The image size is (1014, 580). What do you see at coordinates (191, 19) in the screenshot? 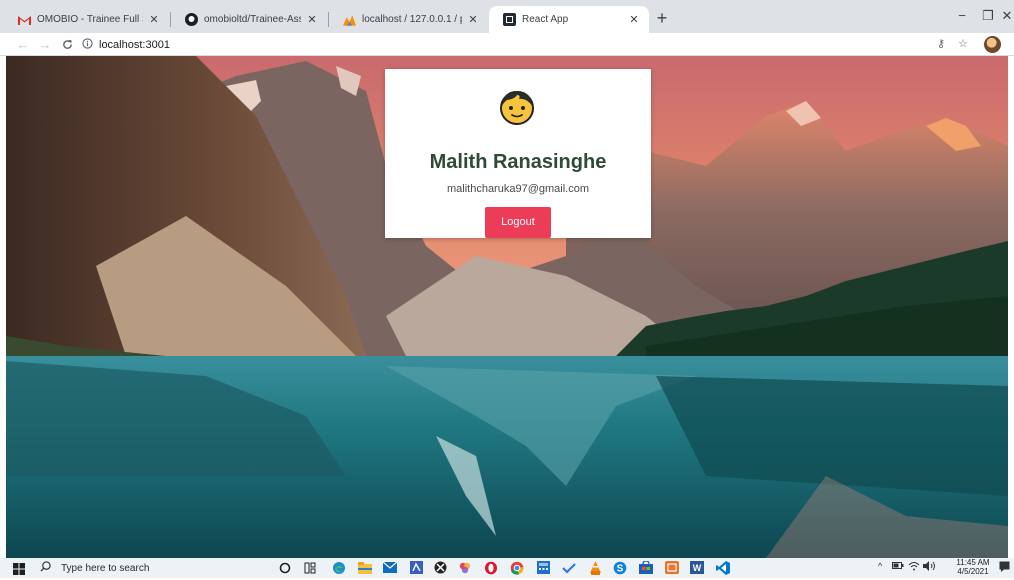
I see `github-icon` at bounding box center [191, 19].